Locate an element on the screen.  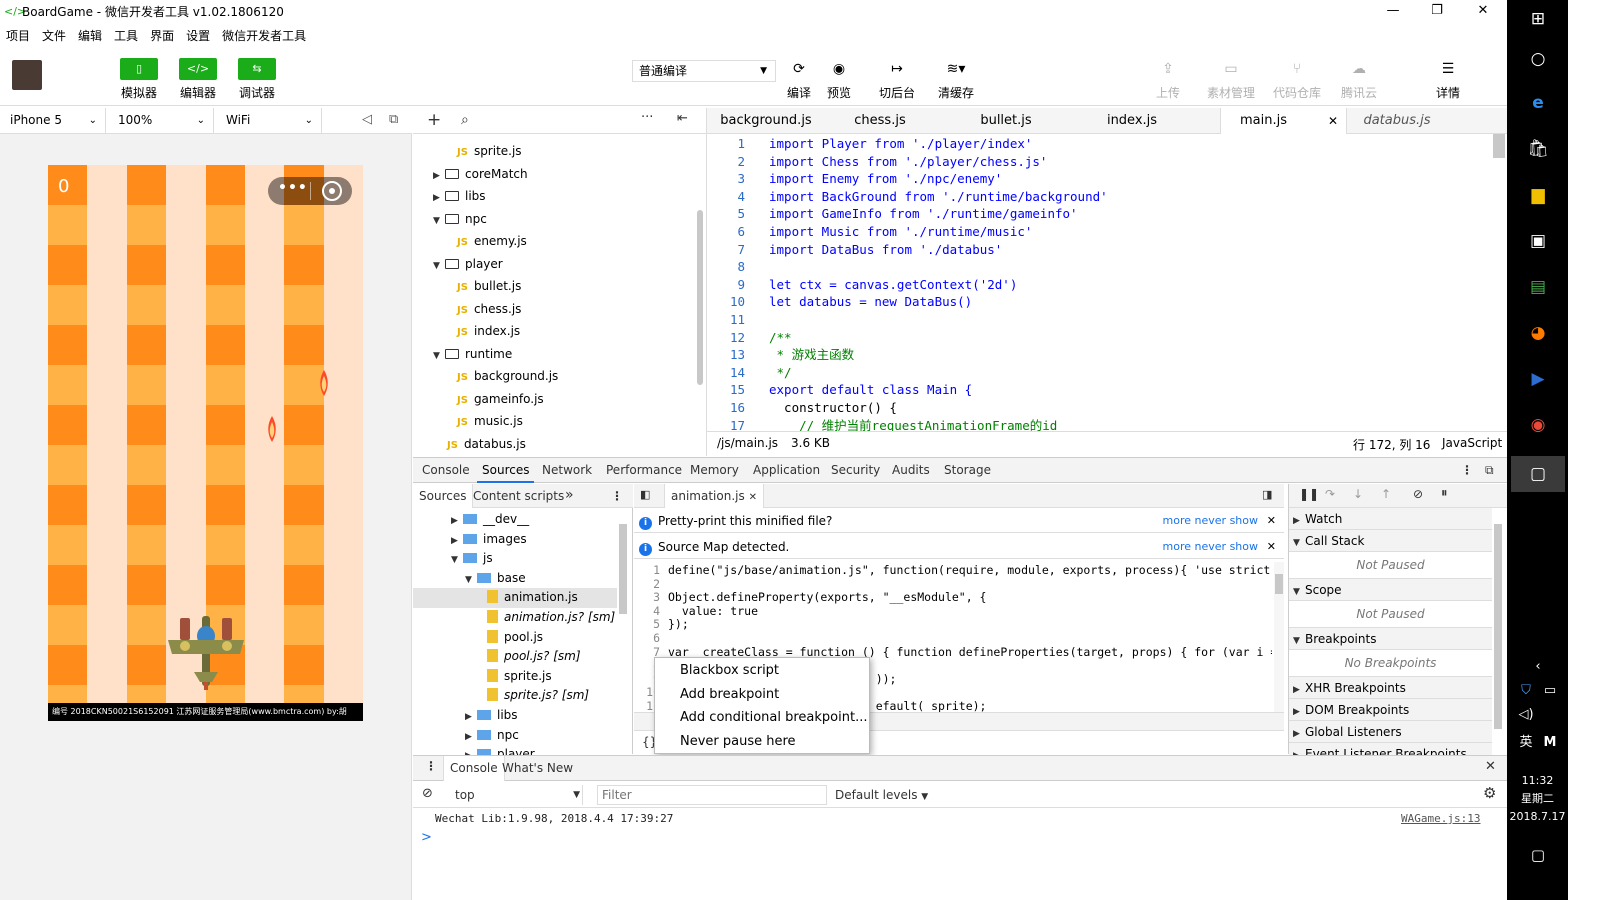
menu-item-project: 项目 is located at coordinates (18, 35).